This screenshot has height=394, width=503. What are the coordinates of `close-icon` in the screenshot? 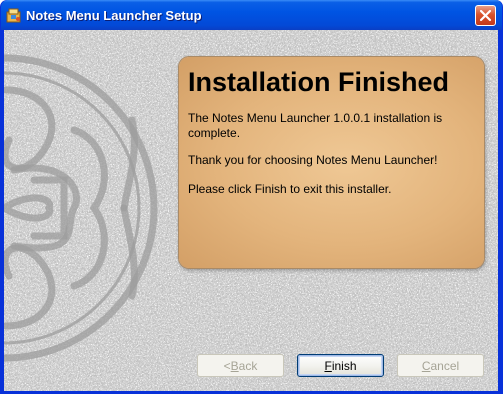 It's located at (485, 15).